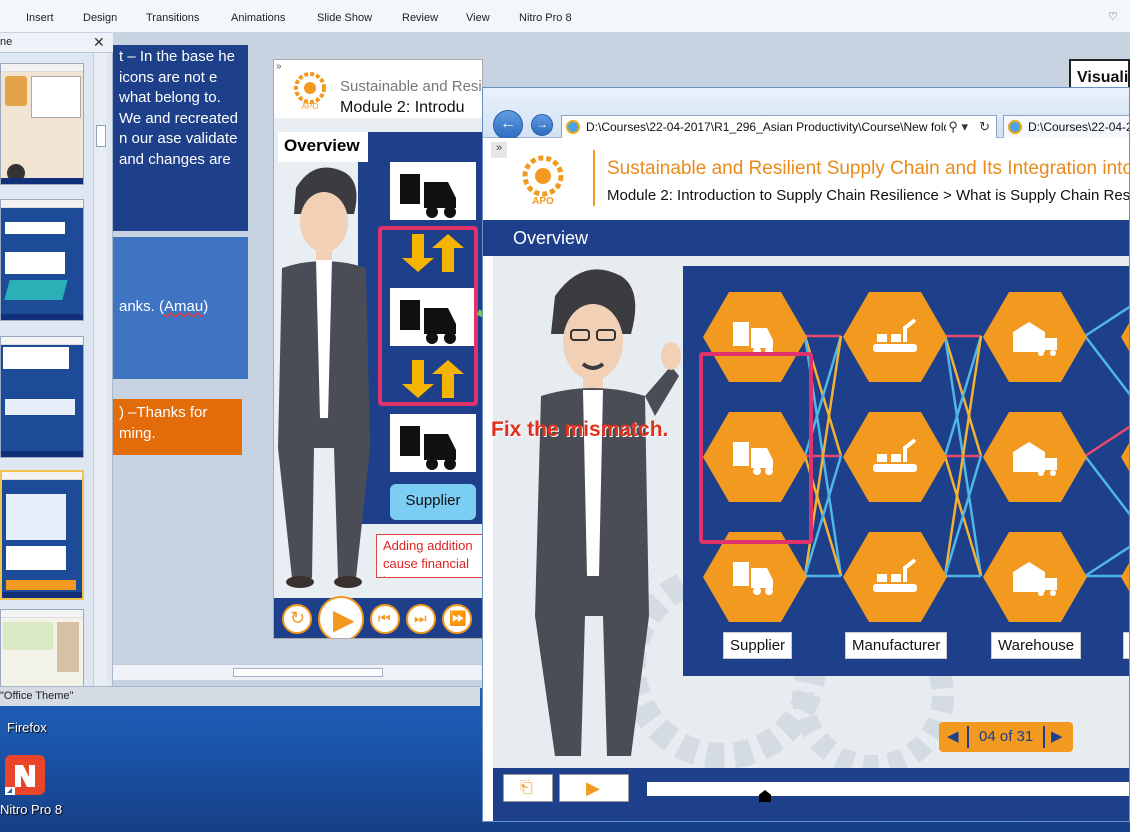  What do you see at coordinates (142, 306) in the screenshot?
I see `comment-text: anks. (` at bounding box center [142, 306].